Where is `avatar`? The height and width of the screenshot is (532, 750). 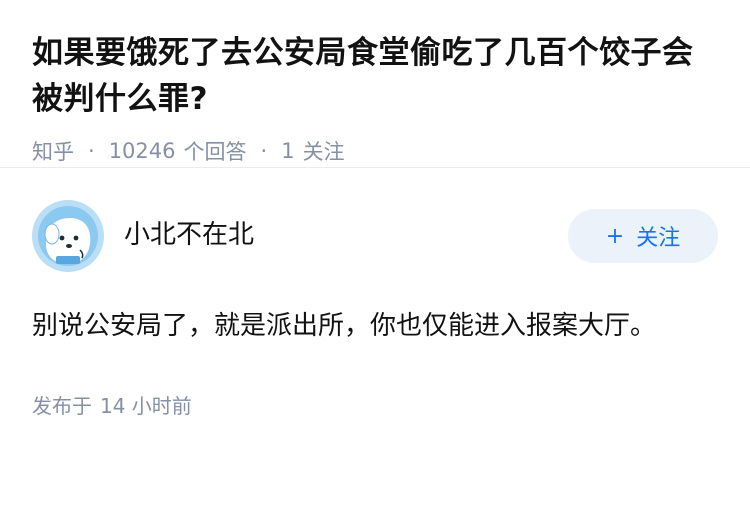 avatar is located at coordinates (68, 236).